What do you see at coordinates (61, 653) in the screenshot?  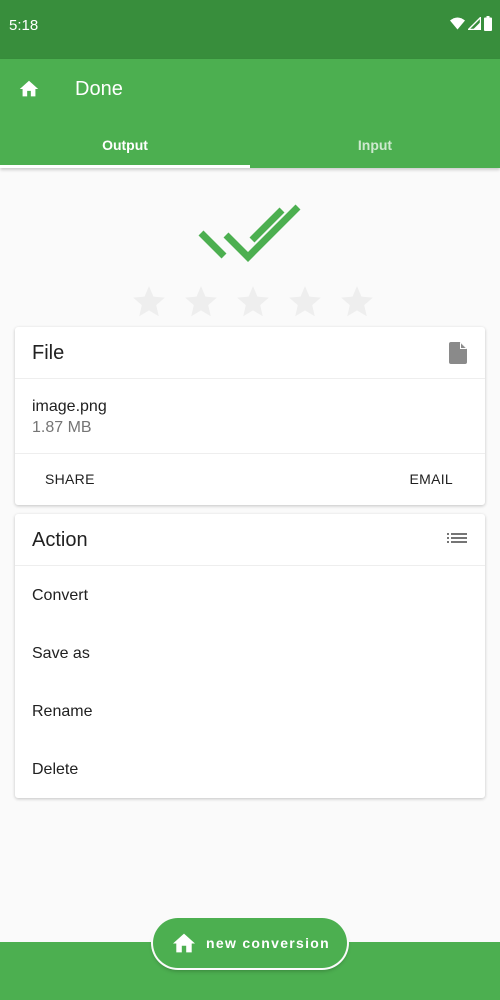 I see `action-save-as-label: Save as` at bounding box center [61, 653].